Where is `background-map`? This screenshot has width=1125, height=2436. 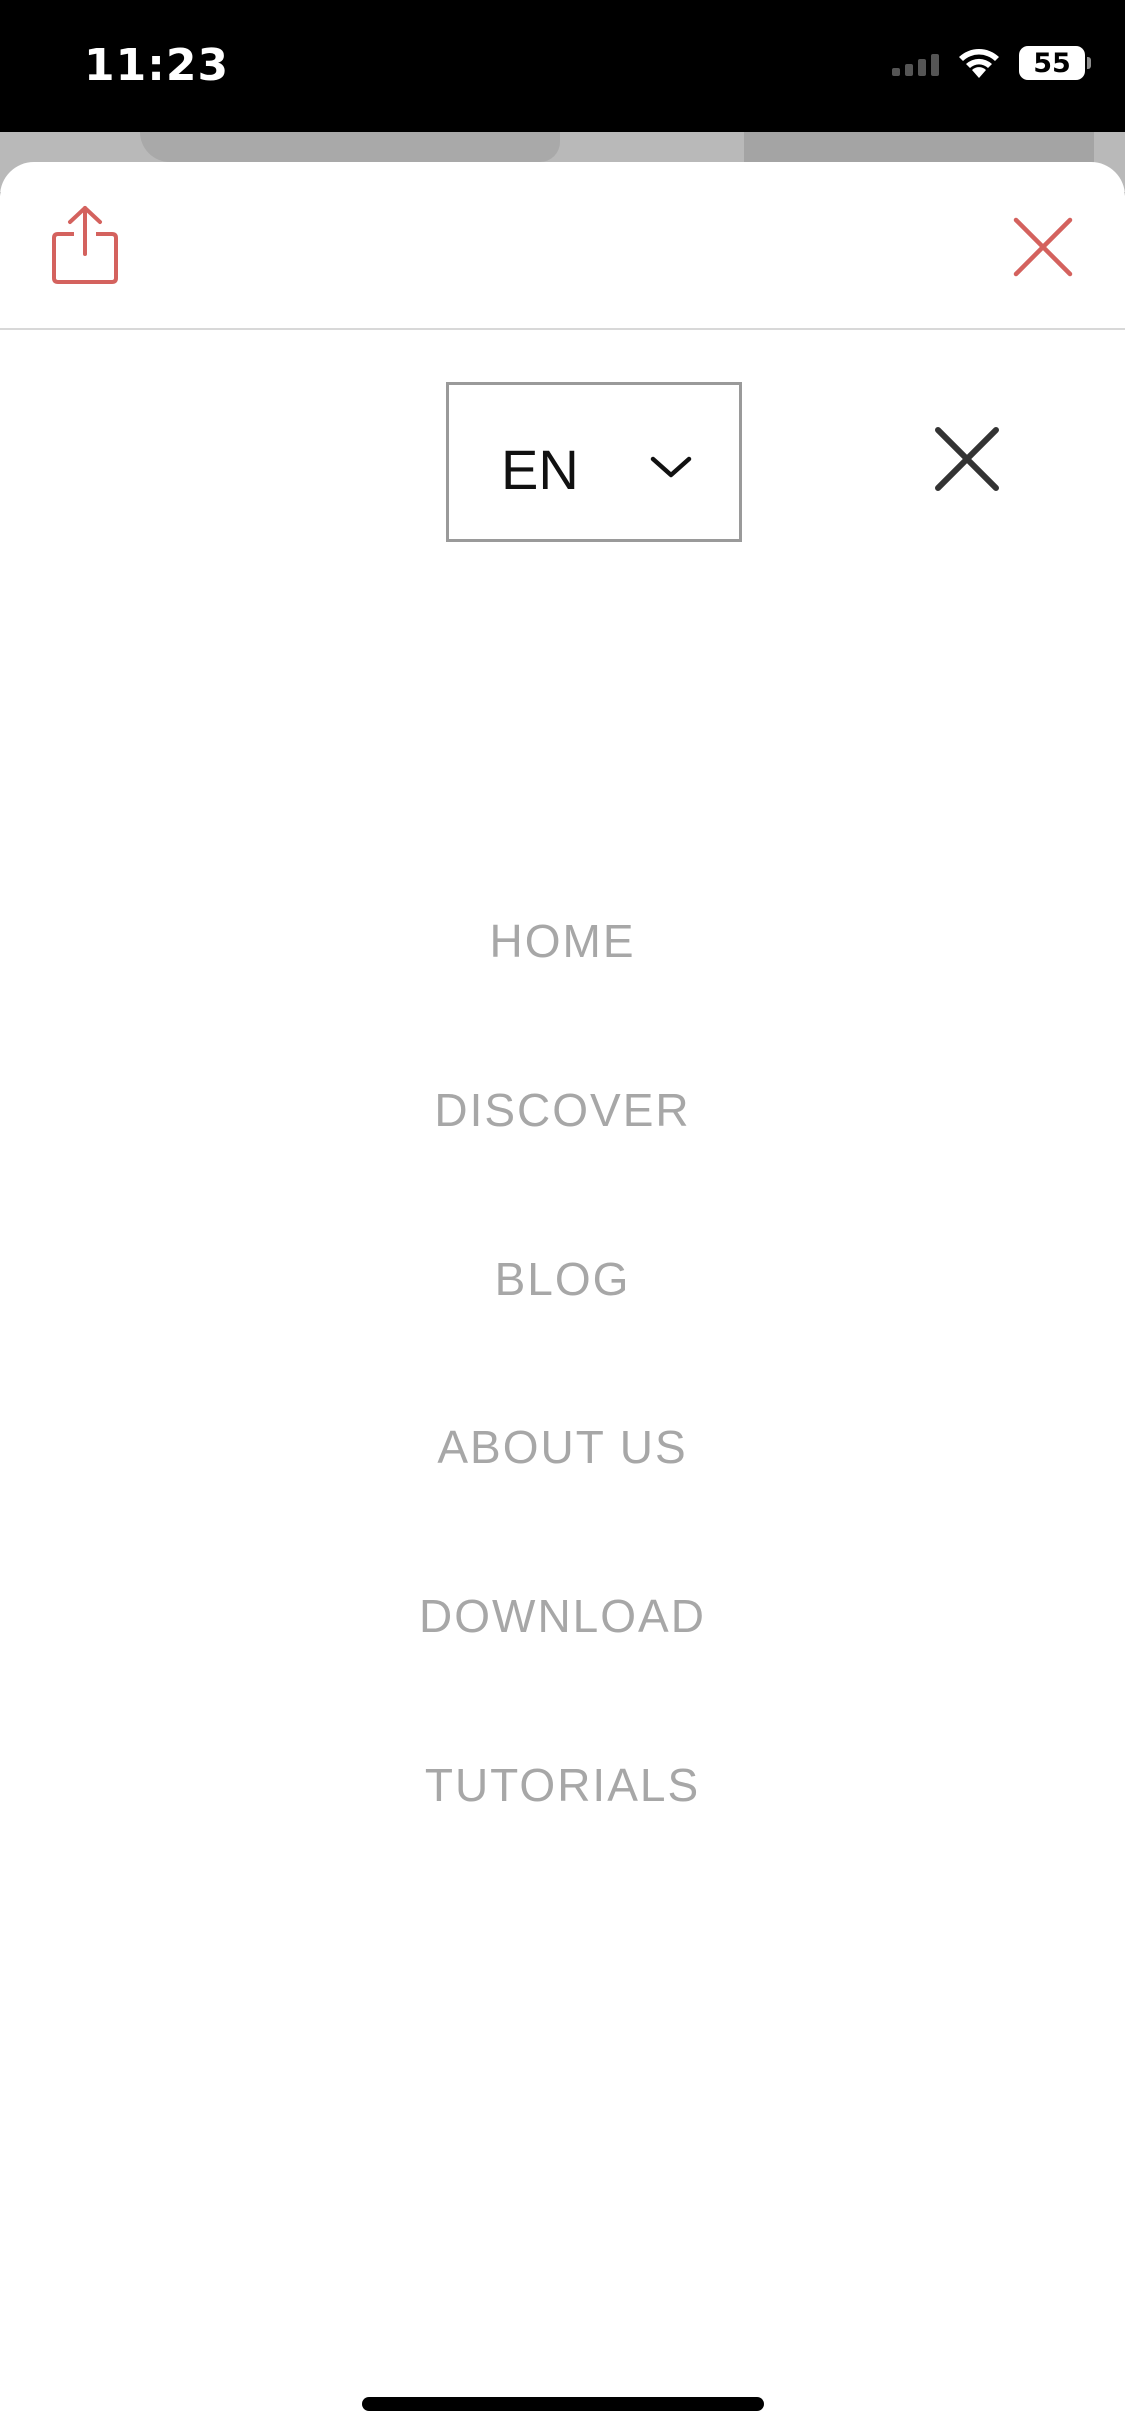 background-map is located at coordinates (350, 147).